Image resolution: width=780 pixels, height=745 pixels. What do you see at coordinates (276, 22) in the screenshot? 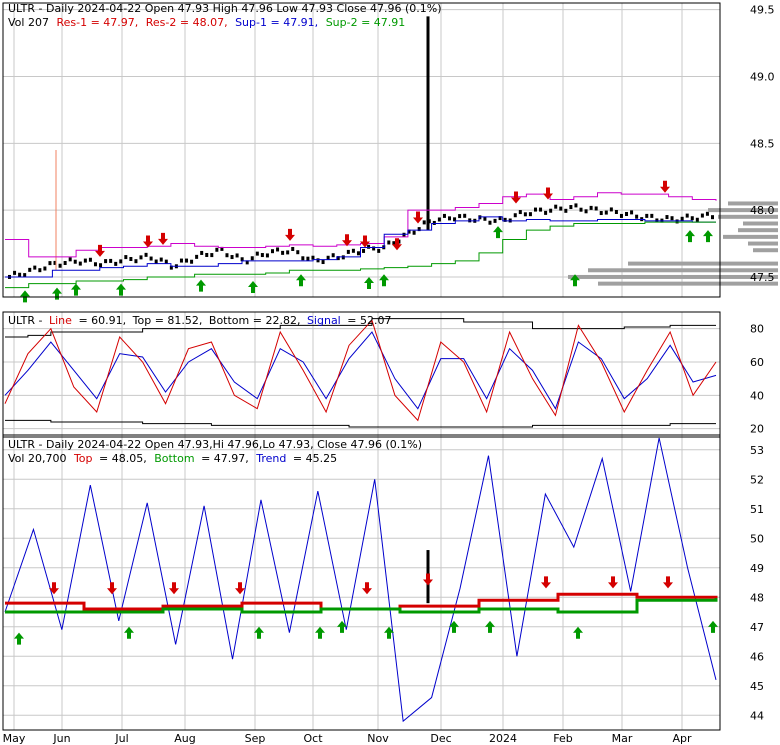
I see `sup1-label: Sup-1 = 47.91,` at bounding box center [276, 22].